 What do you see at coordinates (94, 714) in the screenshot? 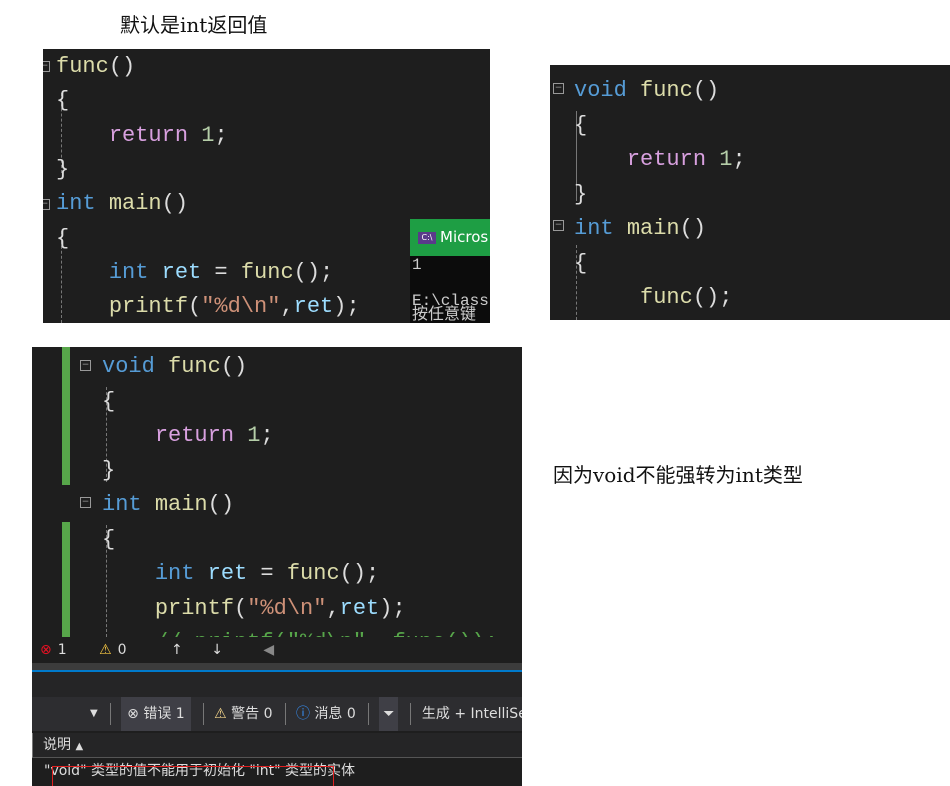
I see `scope-dropdown-icon: ▼` at bounding box center [94, 714].